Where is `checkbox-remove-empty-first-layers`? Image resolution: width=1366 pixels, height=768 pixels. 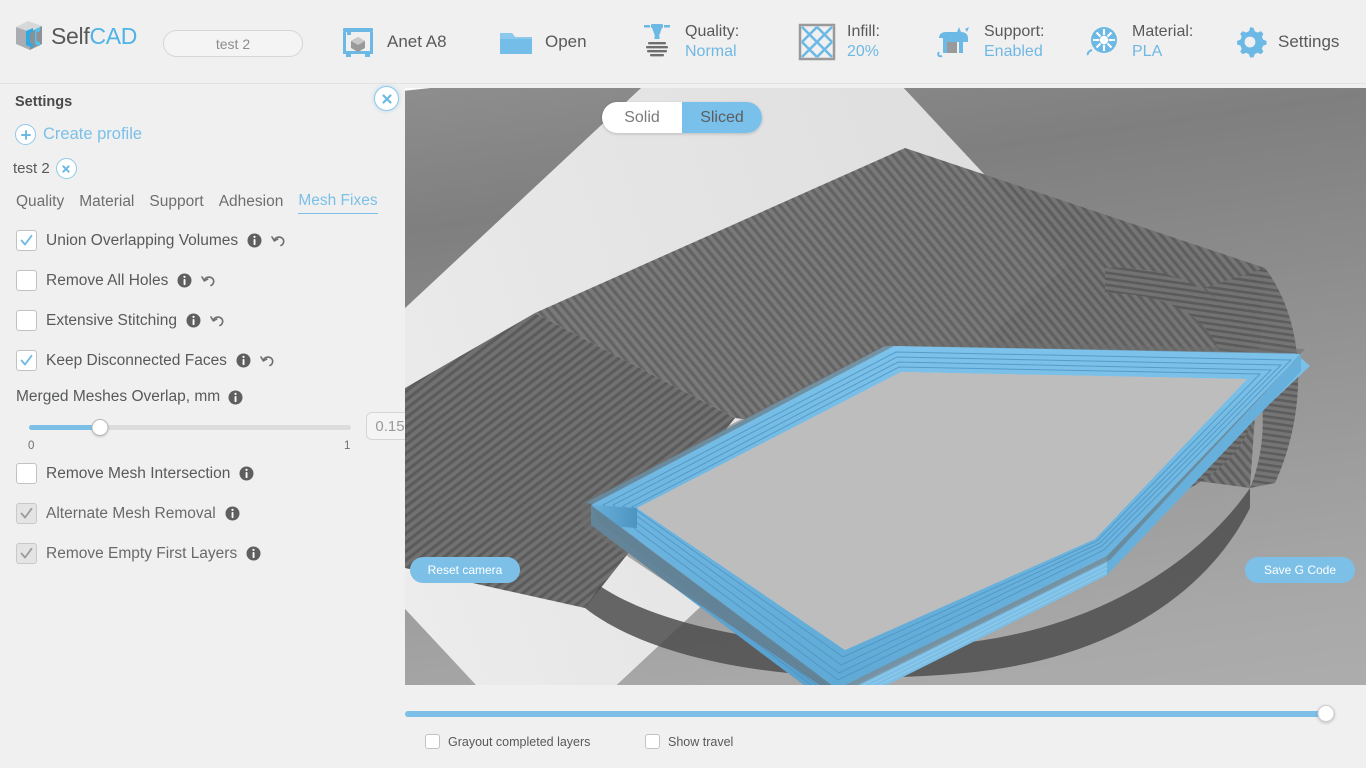
checkbox-remove-empty-first-layers is located at coordinates (26, 553).